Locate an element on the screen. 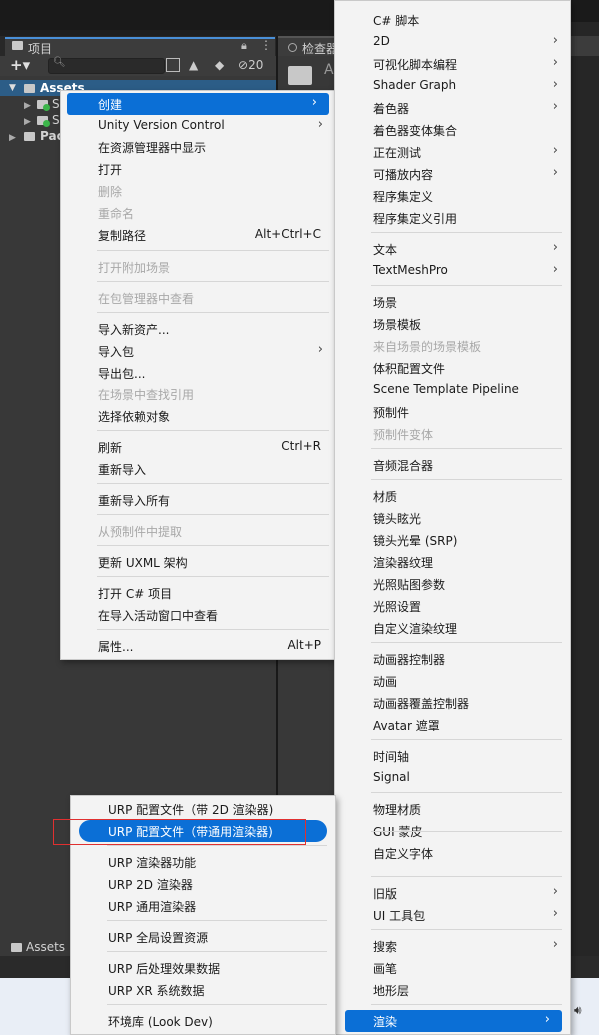  menu-item-label: 正在测试 is located at coordinates (397, 153).